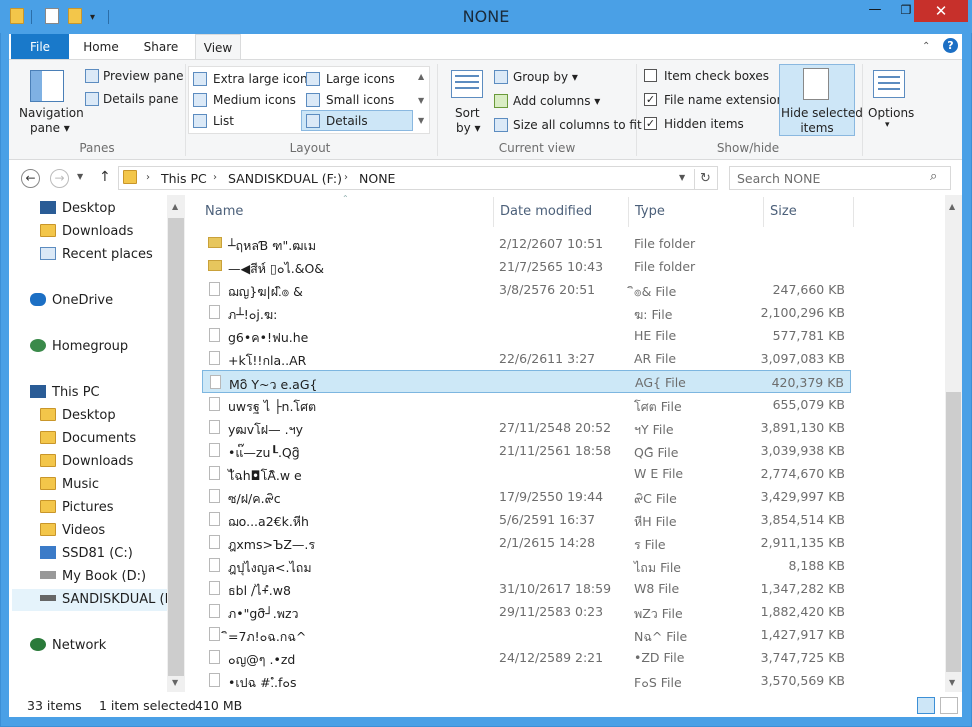 The height and width of the screenshot is (727, 972). Describe the element at coordinates (88, 439) in the screenshot. I see `nav-item-documents: Documents` at that location.